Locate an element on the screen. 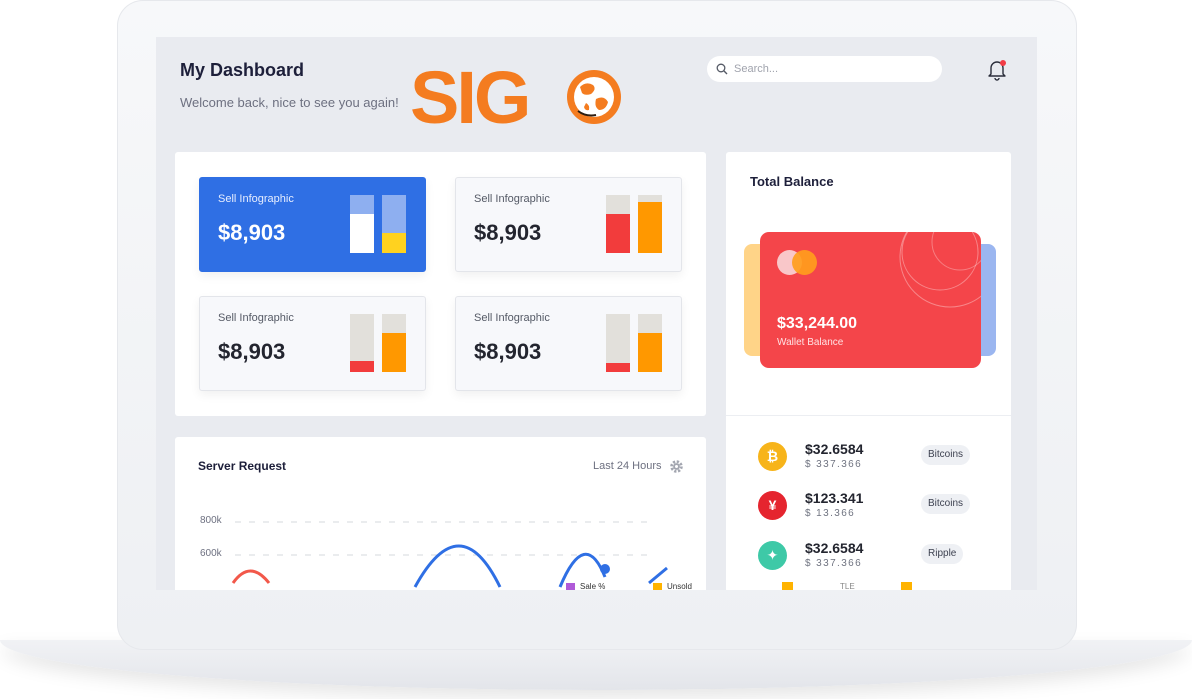 Image resolution: width=1192 pixels, height=699 pixels. crypto-value: $123.341 is located at coordinates (834, 498).